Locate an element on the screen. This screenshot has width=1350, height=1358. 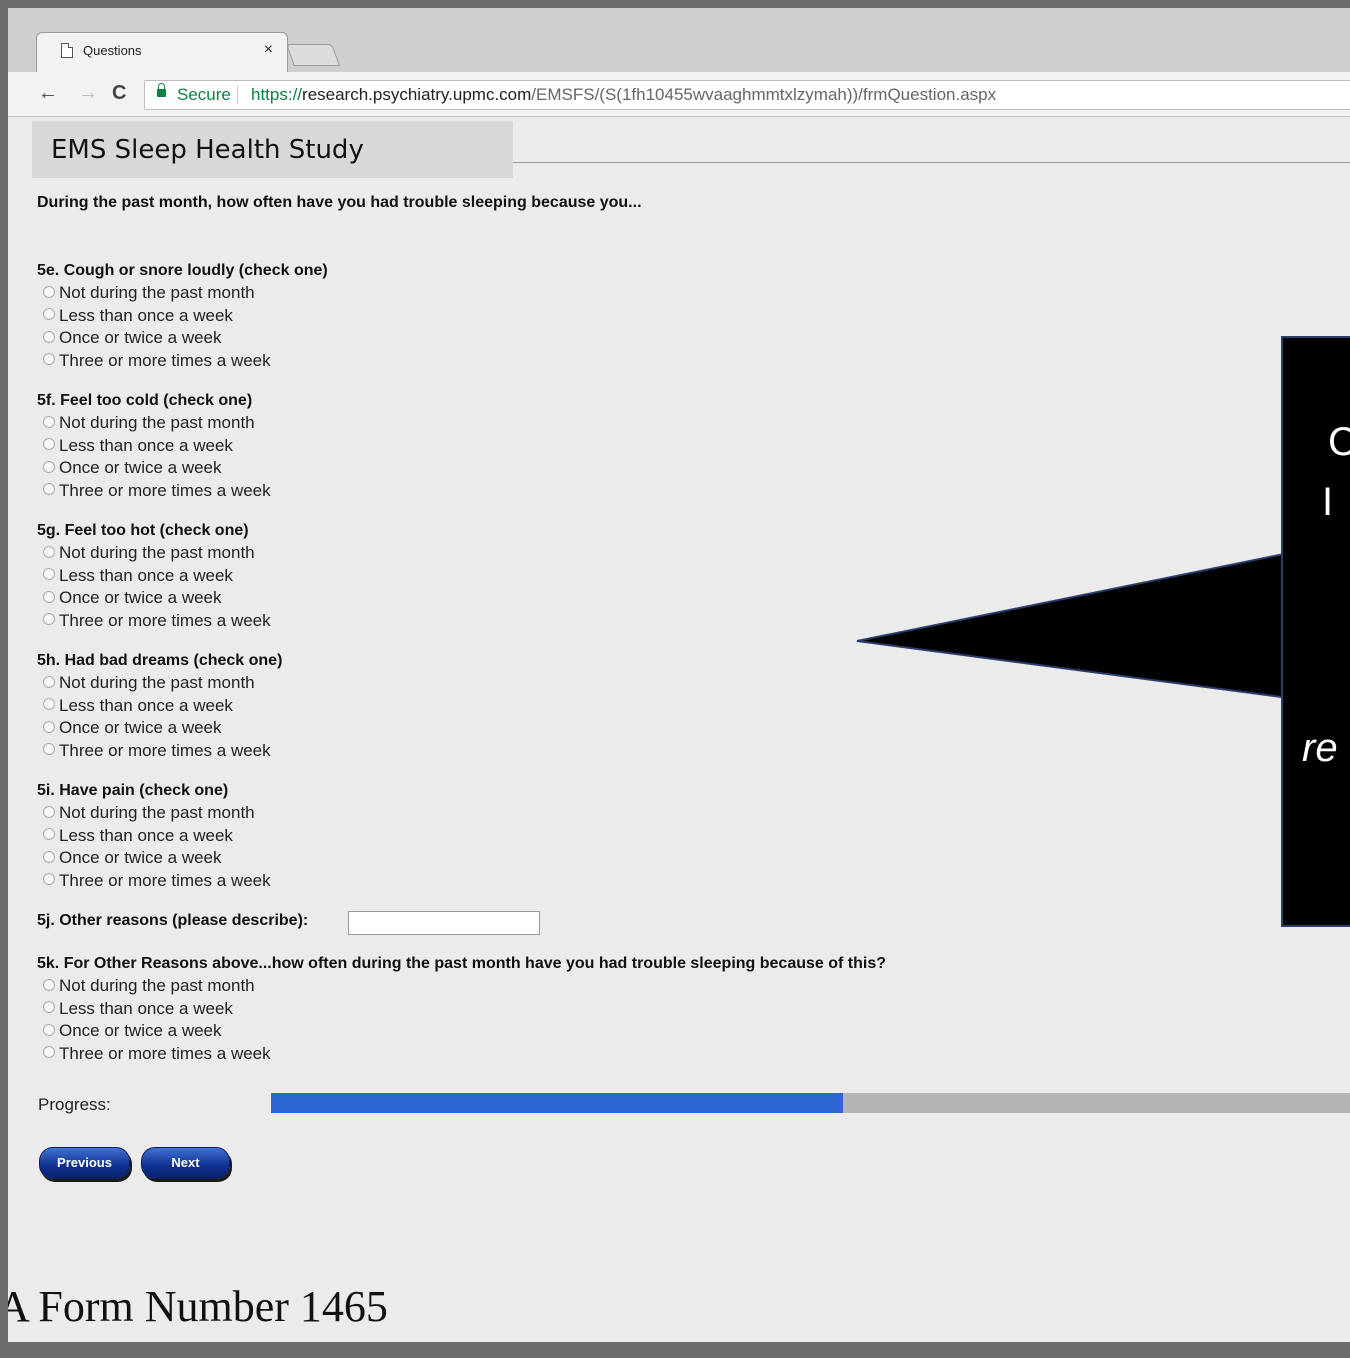
forward-arrow-icon: → is located at coordinates (88, 93).